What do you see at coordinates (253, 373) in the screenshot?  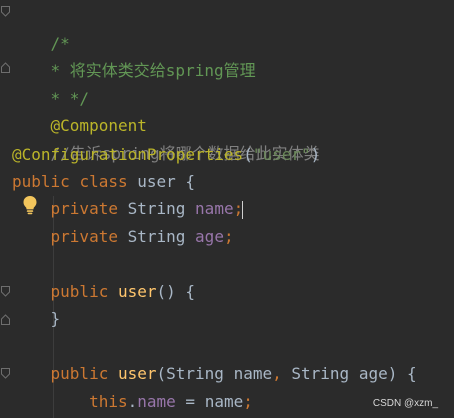 I see `param-name: name` at bounding box center [253, 373].